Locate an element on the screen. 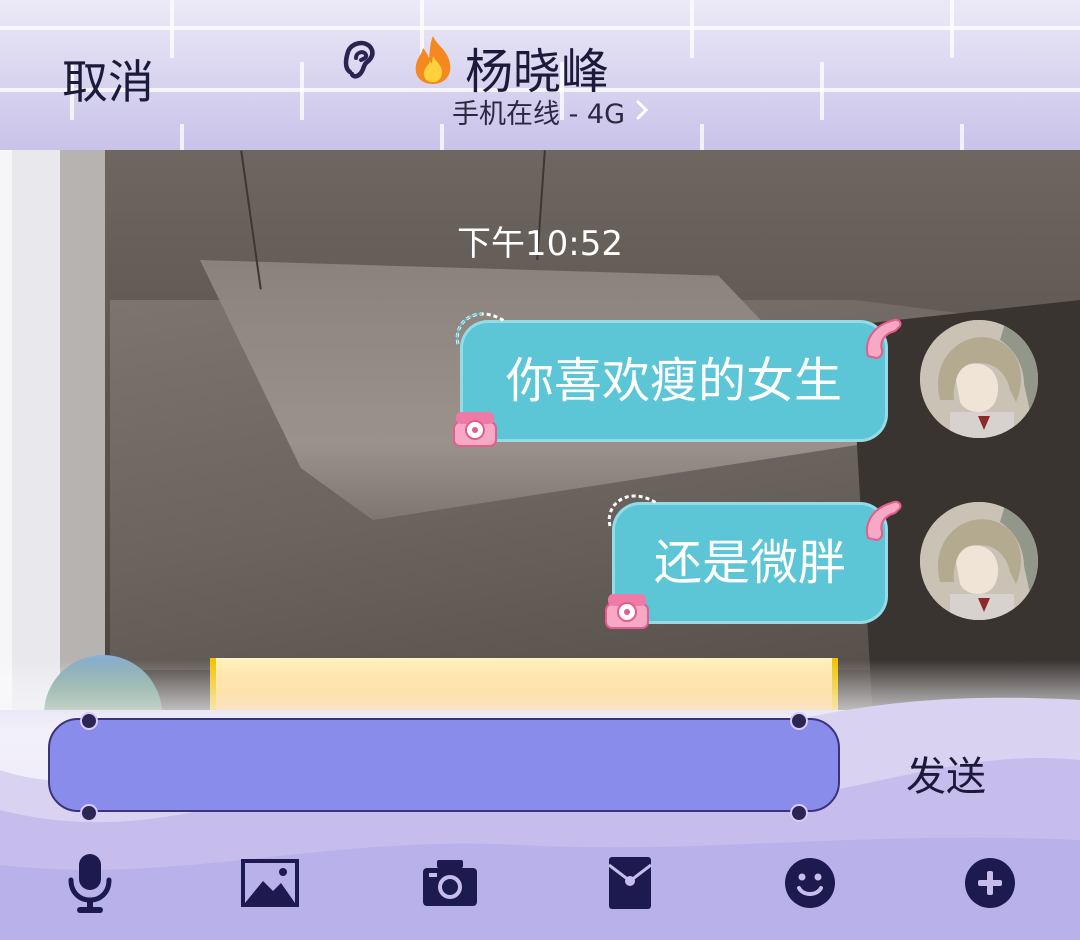  fire-icon is located at coordinates (433, 60).